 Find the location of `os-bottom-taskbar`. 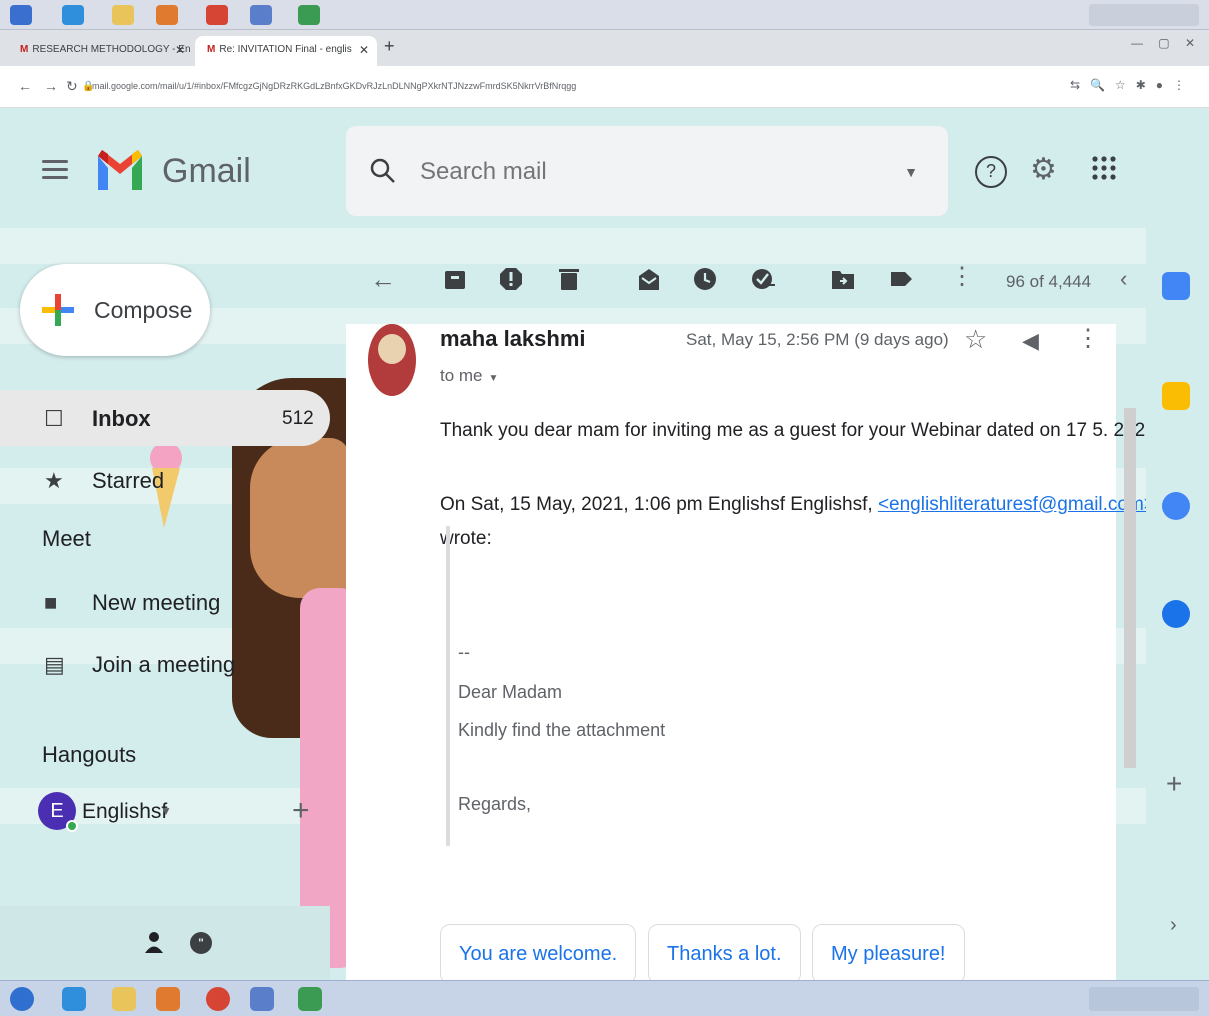

os-bottom-taskbar is located at coordinates (604, 998).